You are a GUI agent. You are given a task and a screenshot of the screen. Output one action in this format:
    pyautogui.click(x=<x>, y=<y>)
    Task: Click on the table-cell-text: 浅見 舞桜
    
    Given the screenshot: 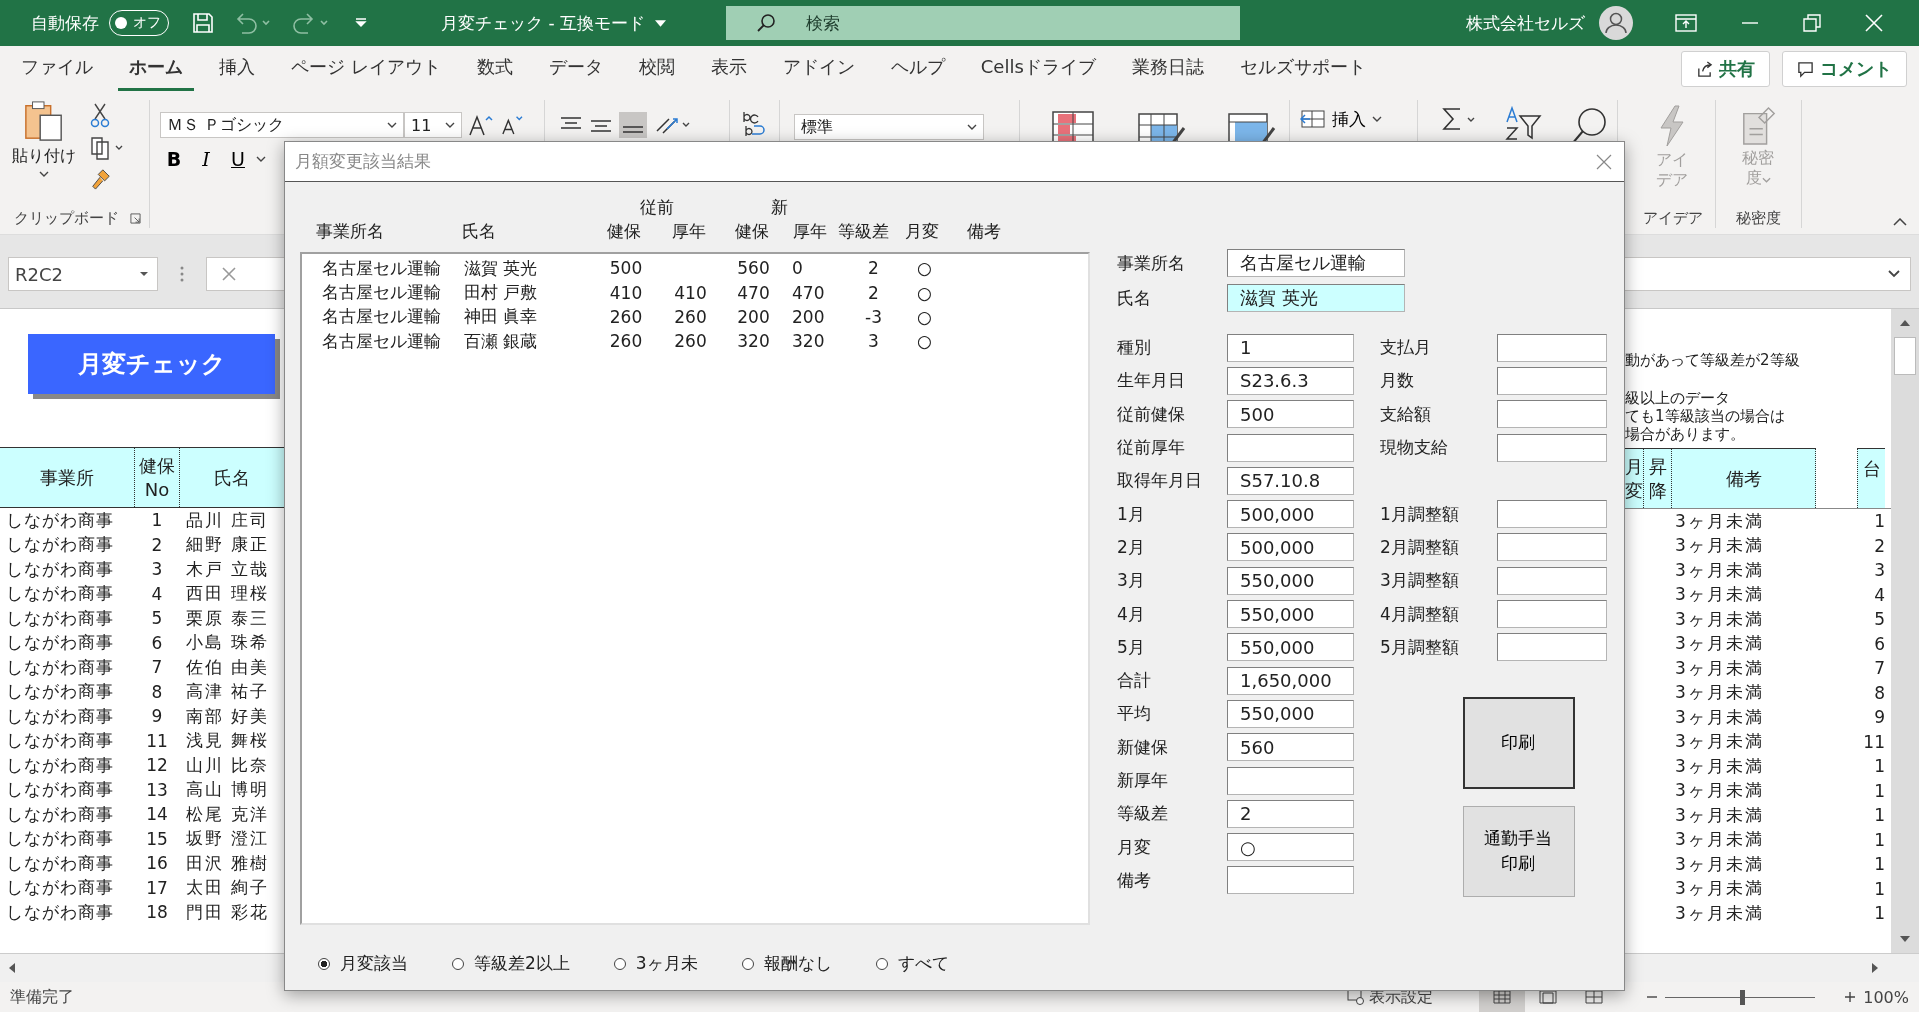 What is the action you would take?
    pyautogui.click(x=228, y=741)
    